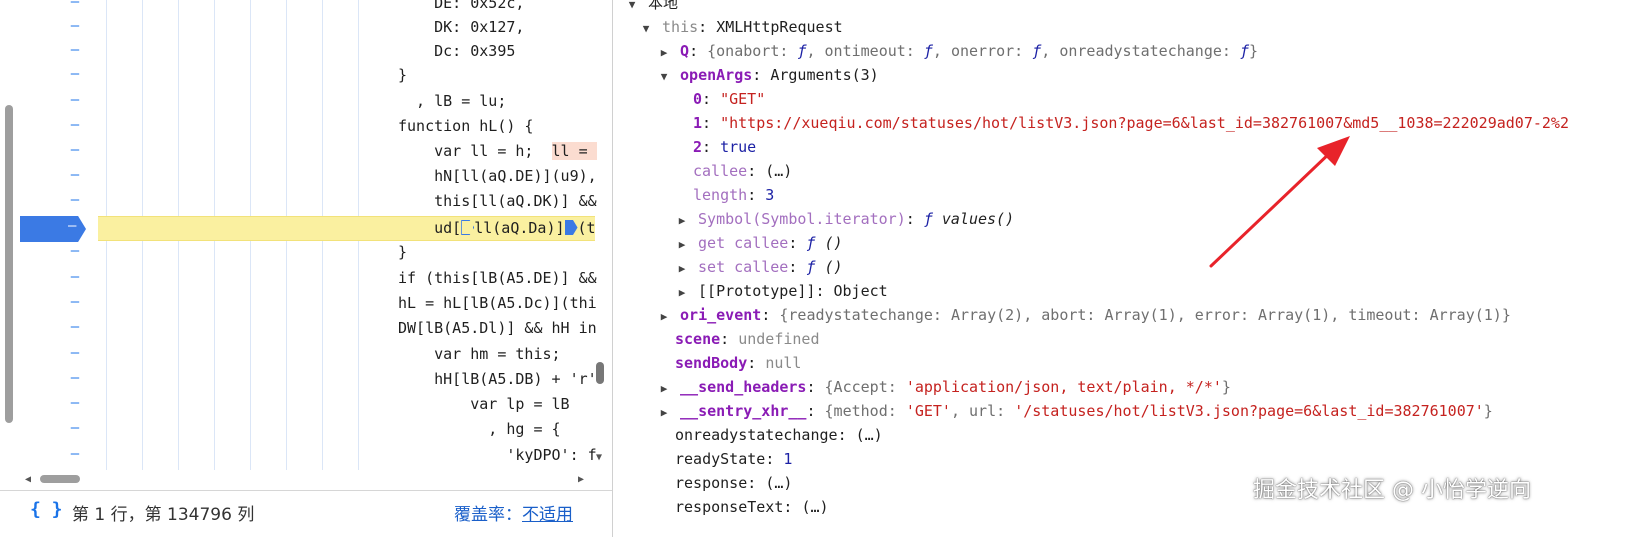  What do you see at coordinates (308, 177) in the screenshot?
I see `code-line: – hN[ll(aQ.DE)](u9),` at bounding box center [308, 177].